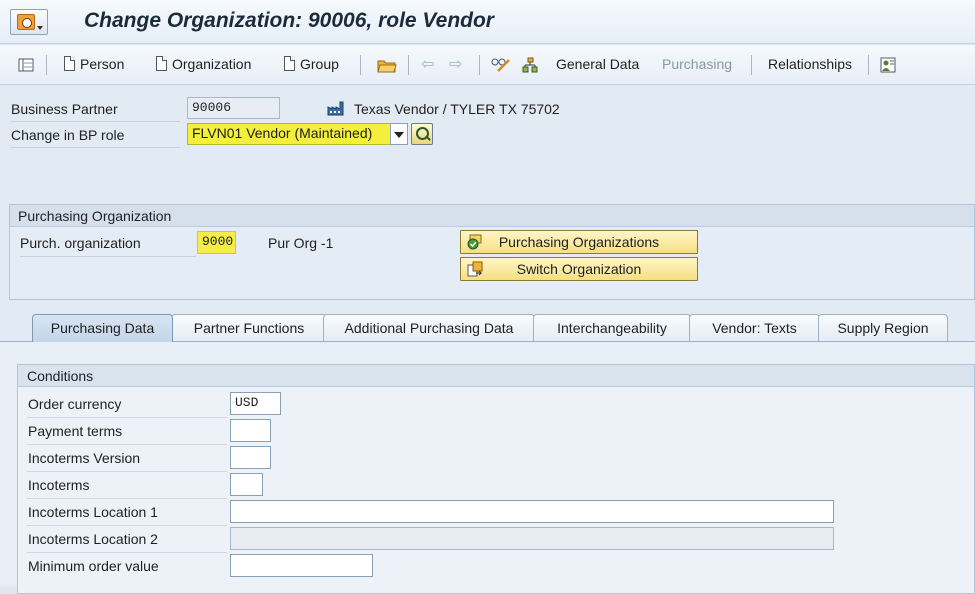  I want to click on relationships-button: Relationships, so click(810, 64).